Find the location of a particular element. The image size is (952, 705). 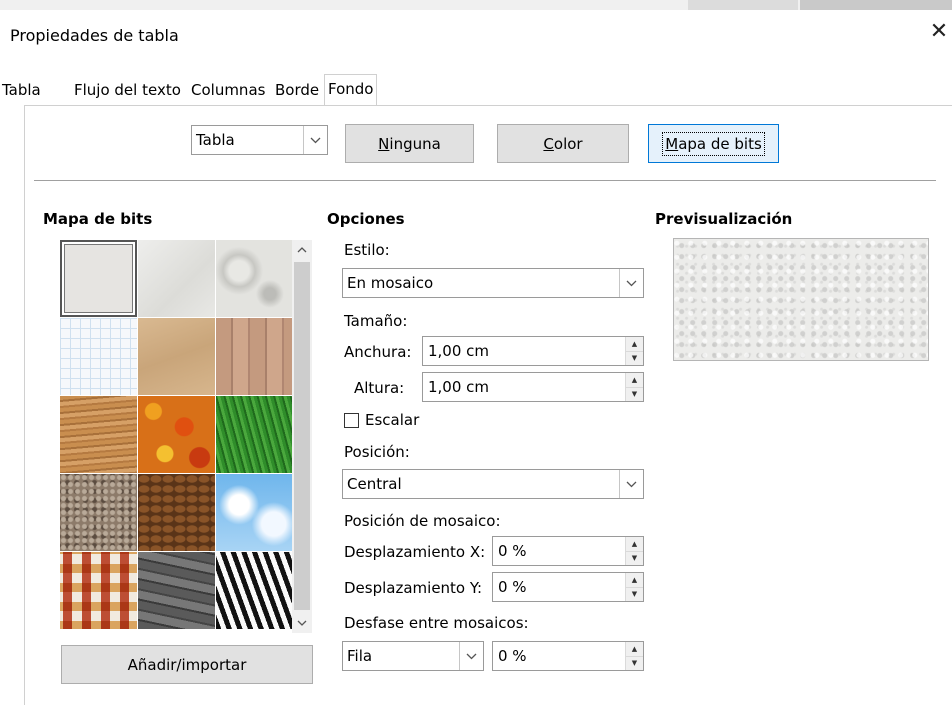

tile-offset-mode-select: Fila is located at coordinates (413, 656).